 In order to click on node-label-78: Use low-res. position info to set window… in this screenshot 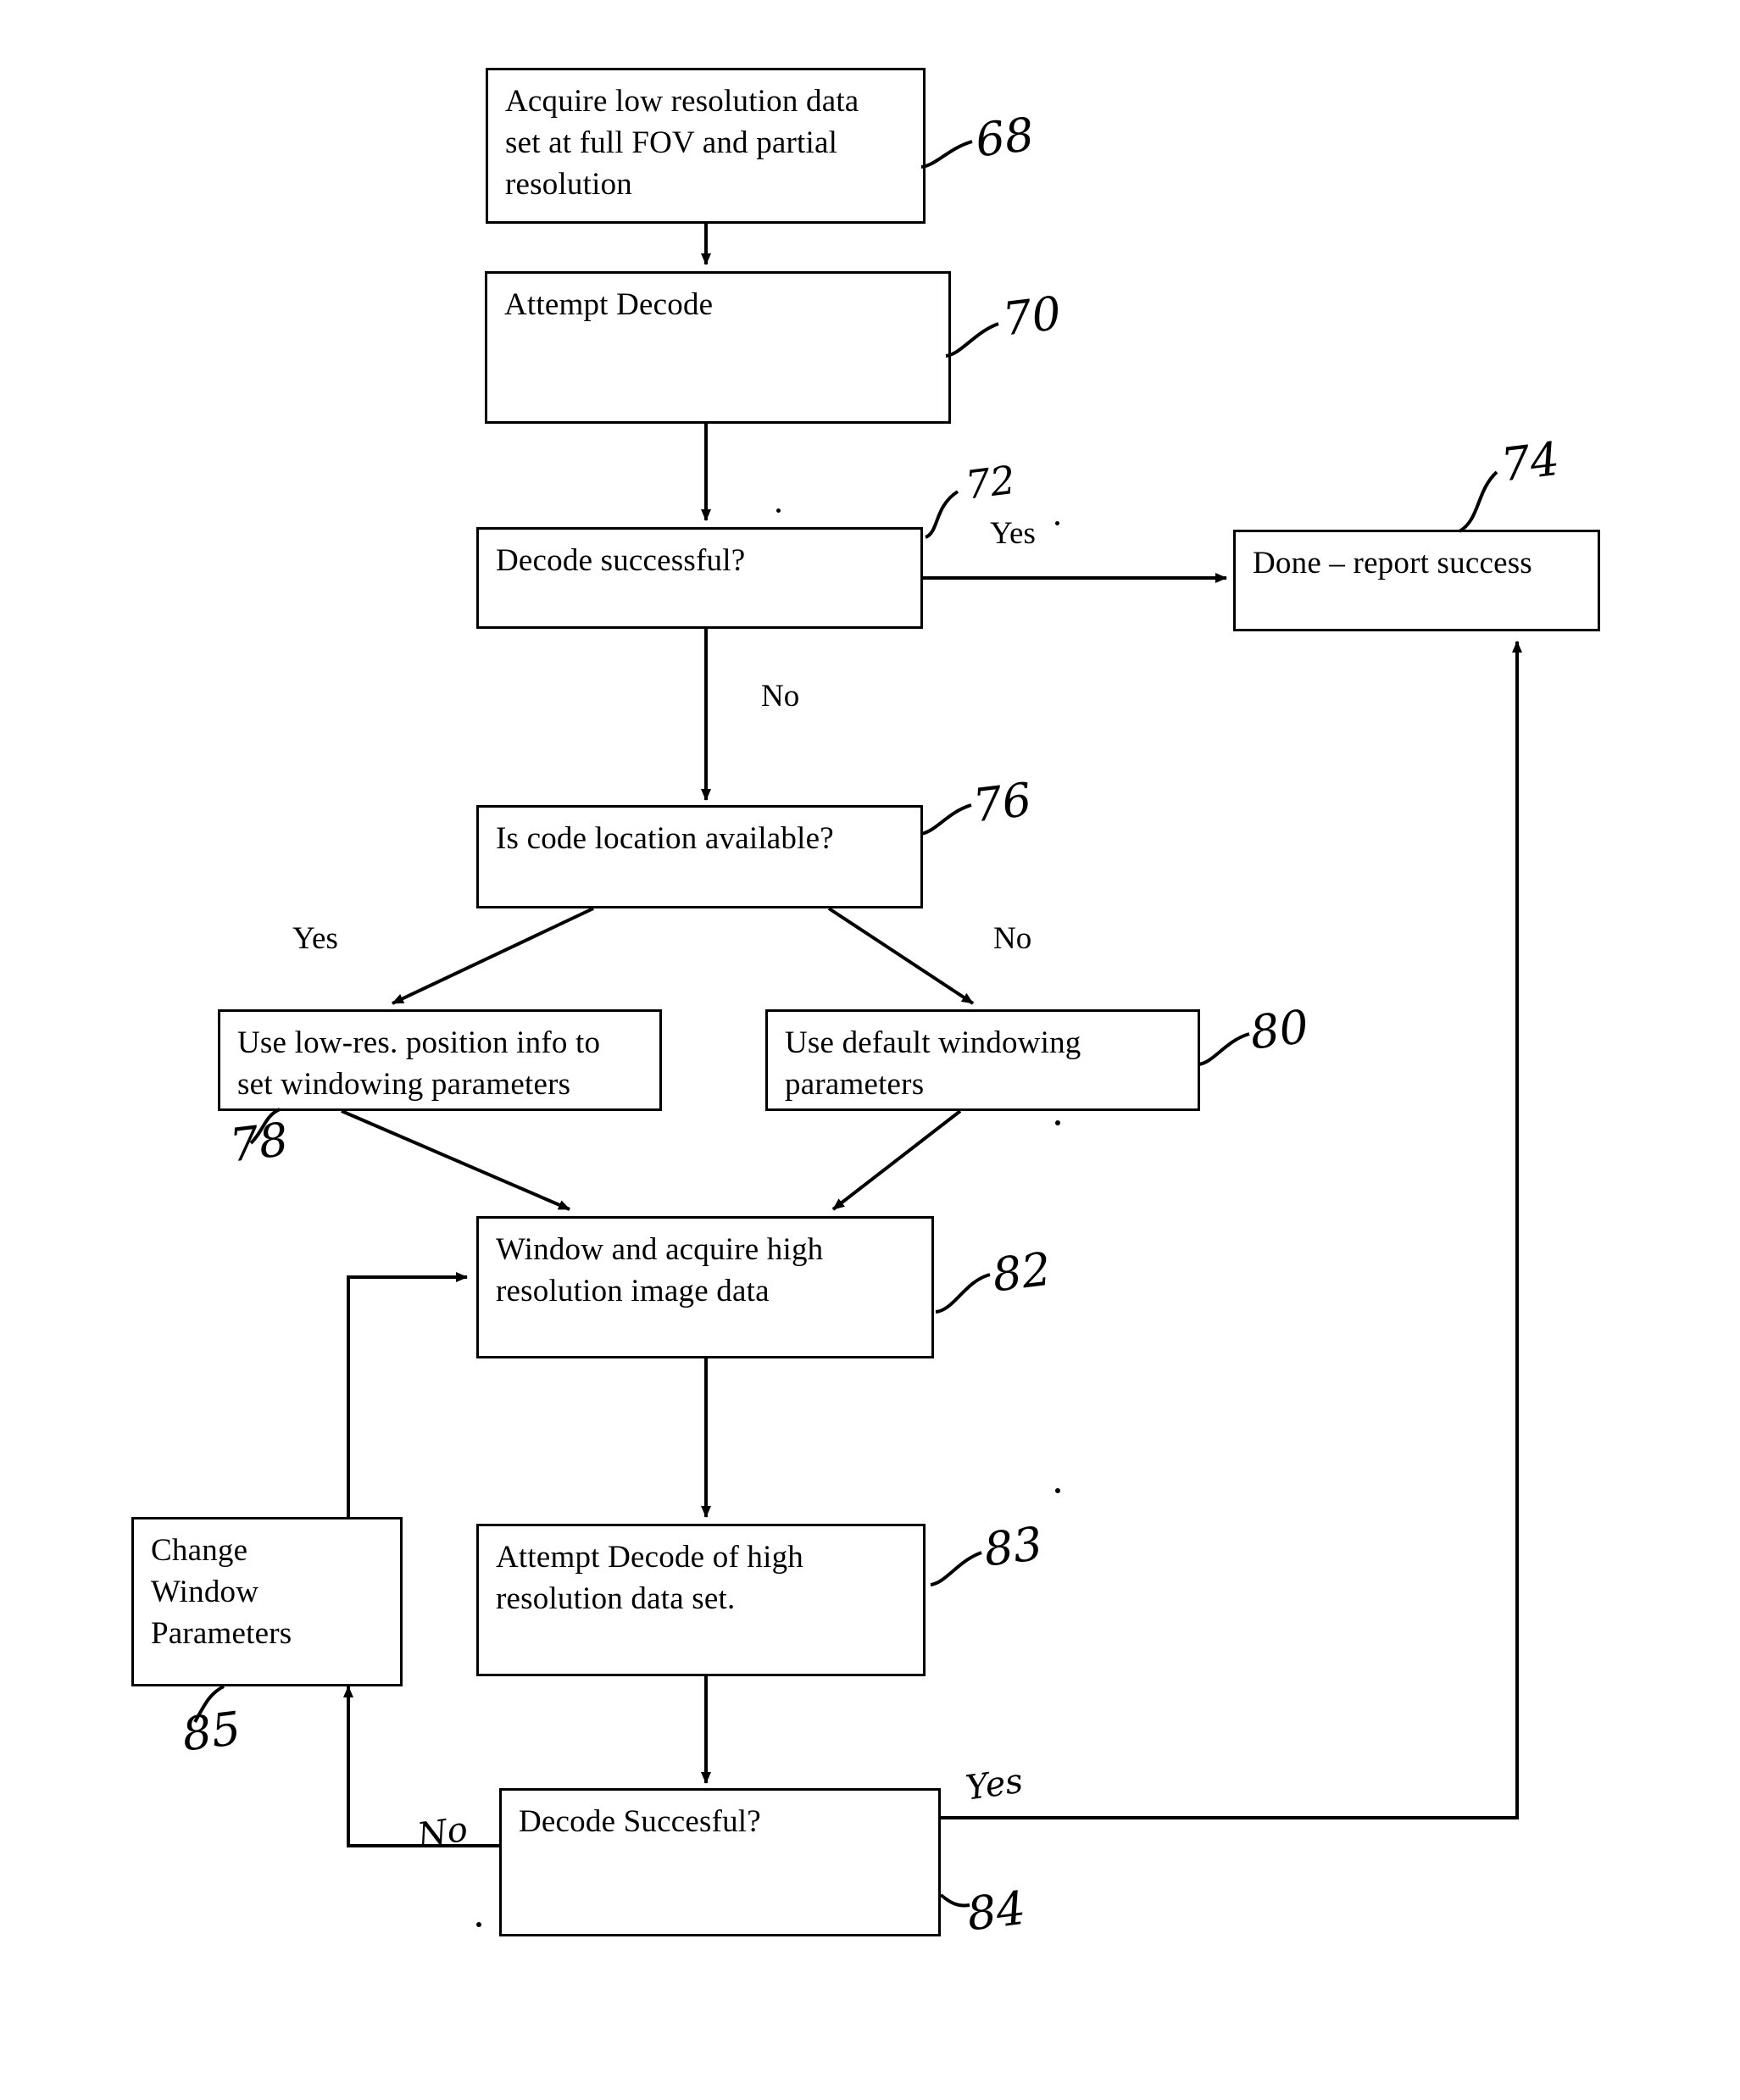, I will do `click(419, 1063)`.